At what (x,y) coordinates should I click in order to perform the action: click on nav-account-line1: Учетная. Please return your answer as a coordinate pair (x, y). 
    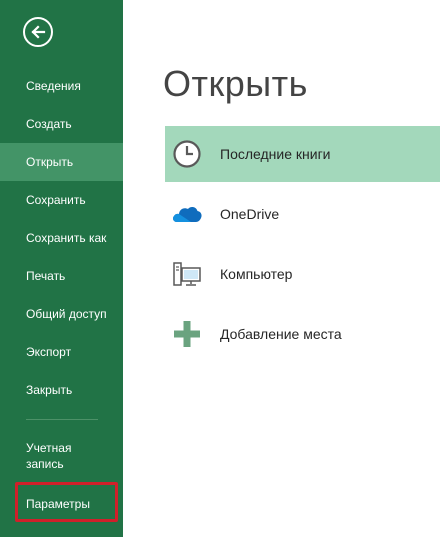
    Looking at the image, I should click on (49, 448).